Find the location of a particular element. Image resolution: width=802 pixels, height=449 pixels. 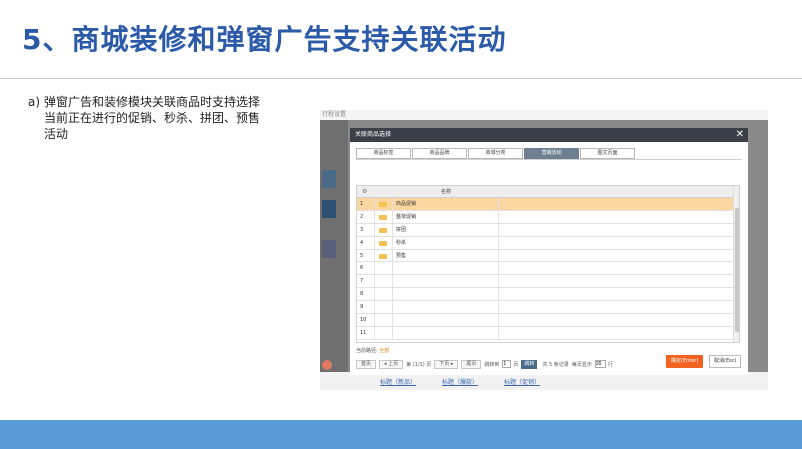

tab-bar: 商品标签 商品品牌 商城分类 营销活动 图文页面 is located at coordinates (496, 153).